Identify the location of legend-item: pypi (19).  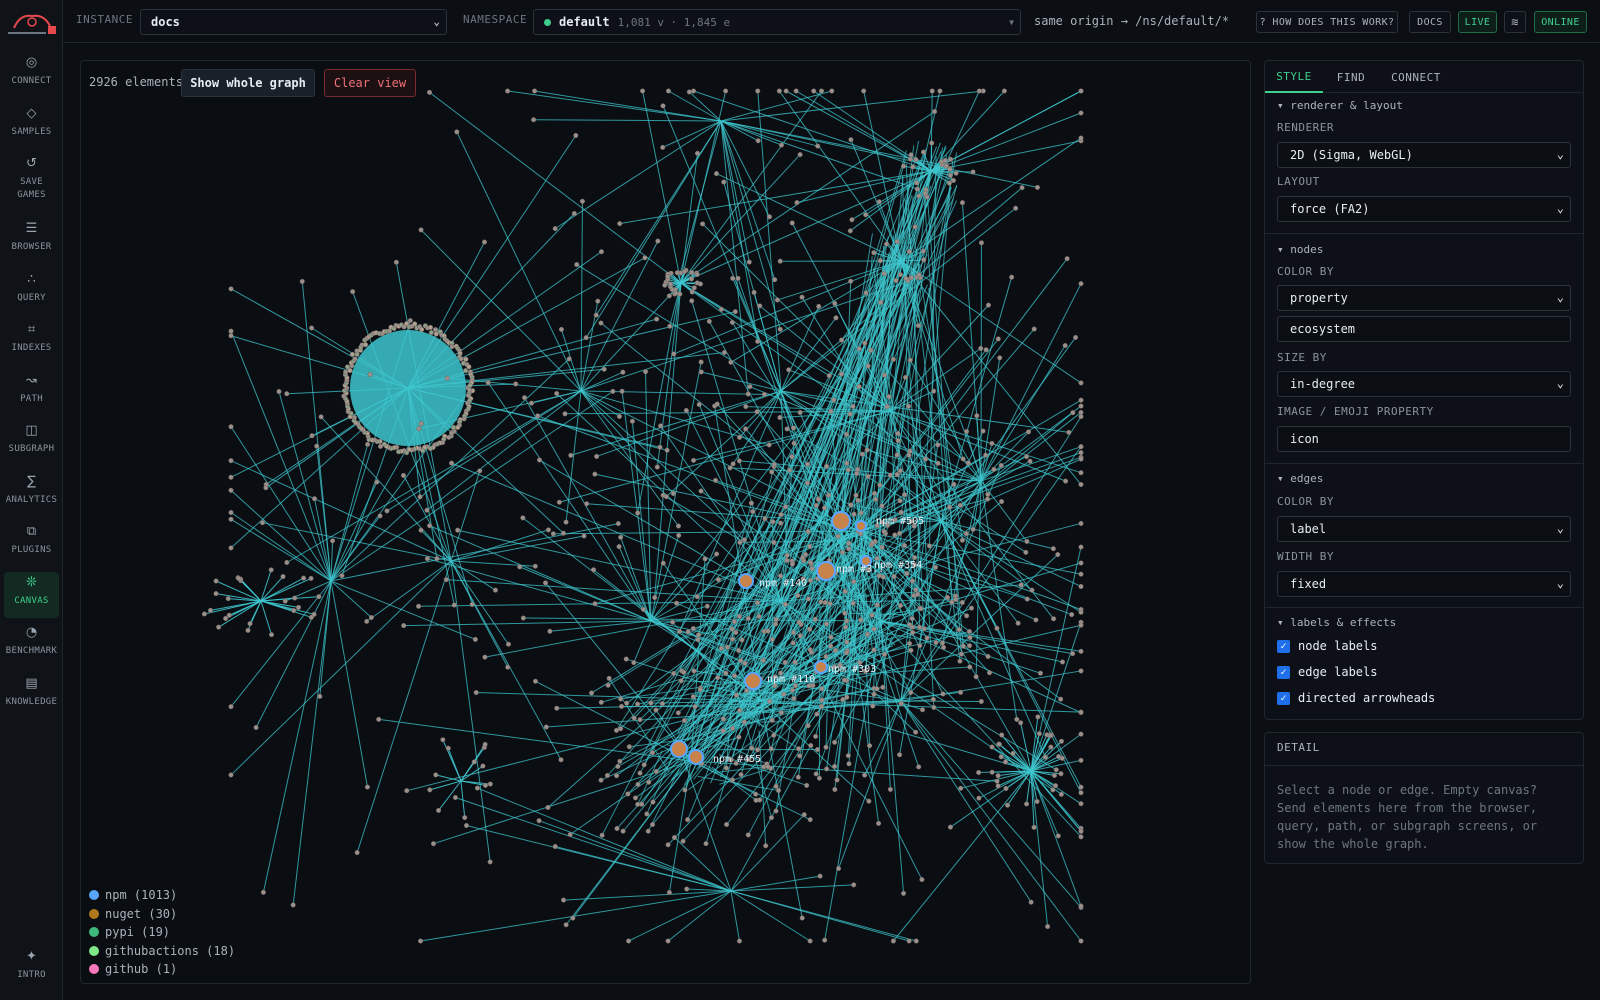
(162, 932).